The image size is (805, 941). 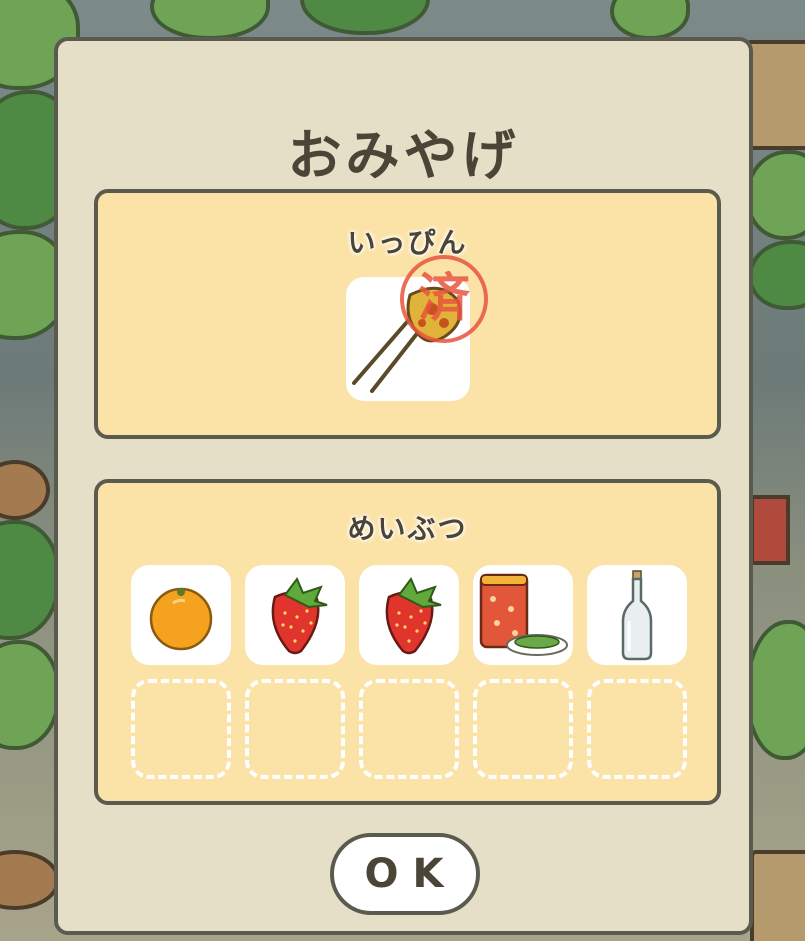 I want to click on mailbox-post, so click(x=770, y=530).